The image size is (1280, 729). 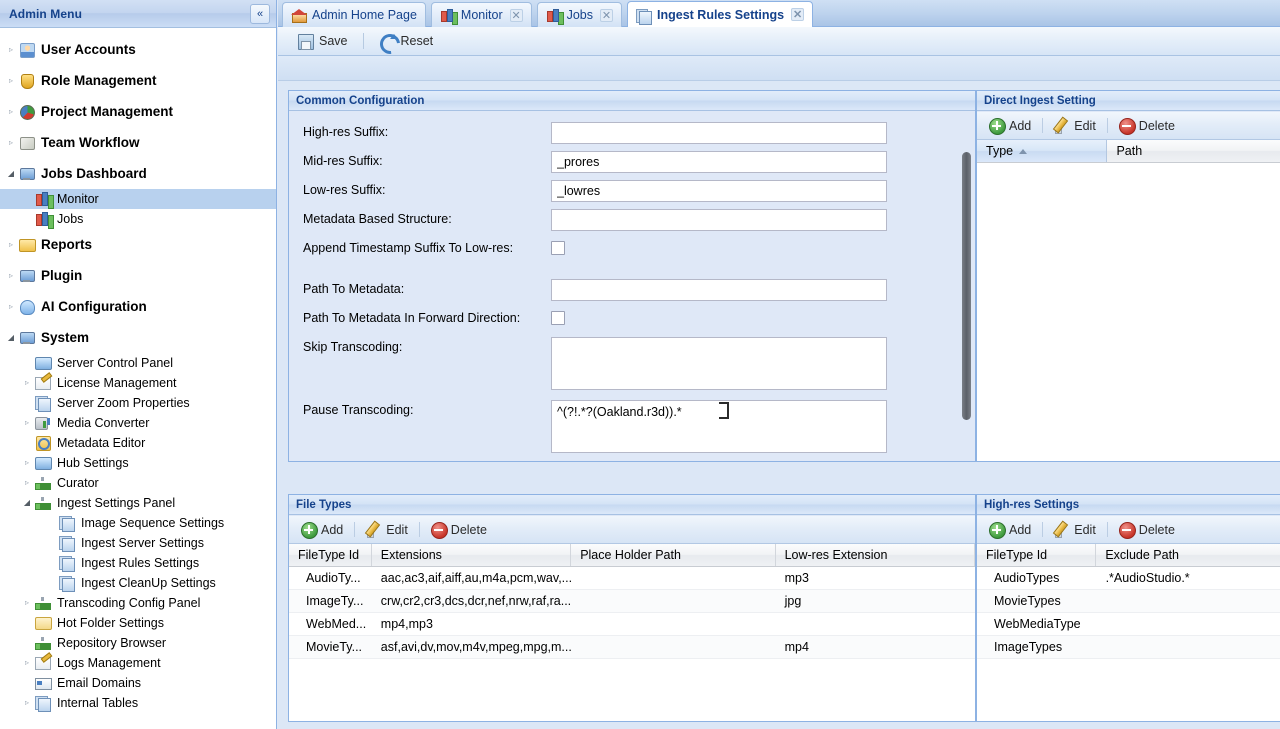 I want to click on direct-ingest-add-button: Add, so click(x=1010, y=125).